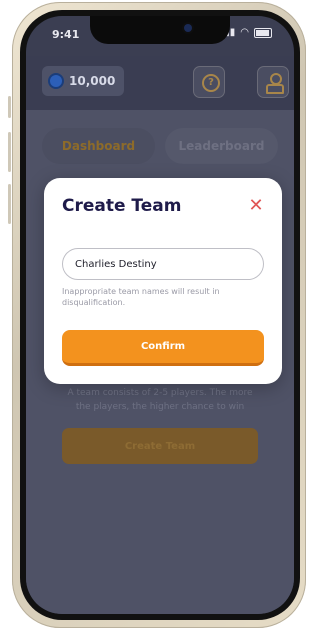  Describe the element at coordinates (160, 446) in the screenshot. I see `create-team-button: Create Team` at that location.